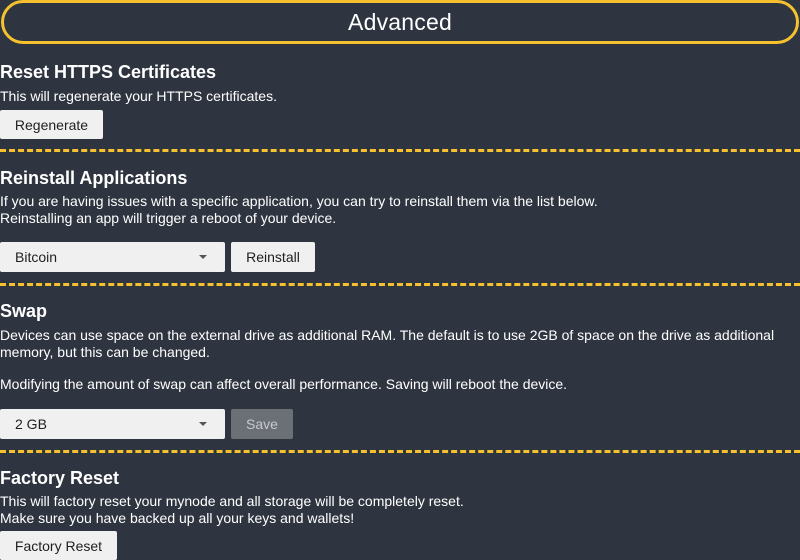 The height and width of the screenshot is (560, 800). I want to click on page-header: Advanced, so click(400, 22).